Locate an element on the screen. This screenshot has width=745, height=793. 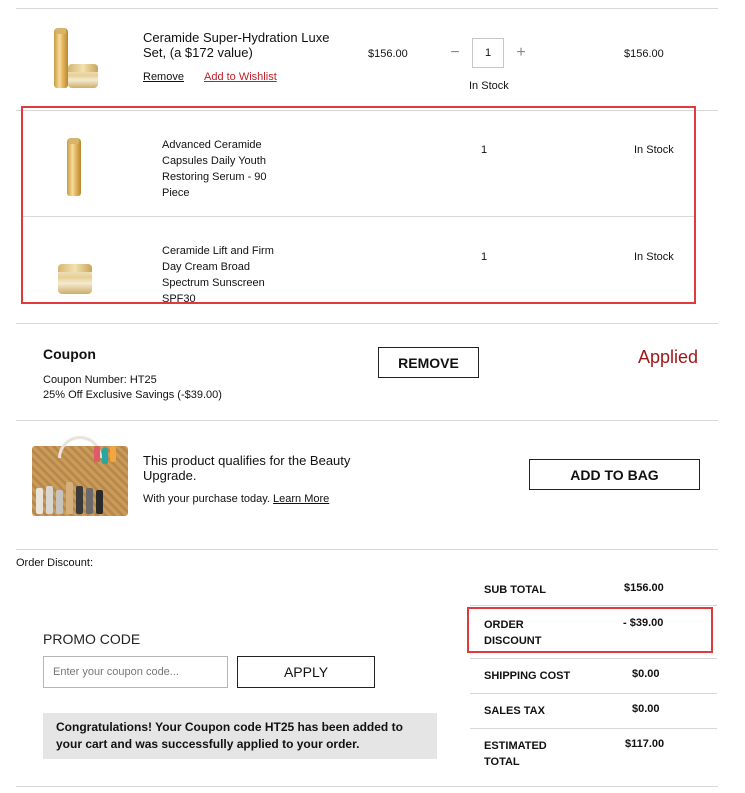
subtotal-value: $156.00 is located at coordinates (644, 588).